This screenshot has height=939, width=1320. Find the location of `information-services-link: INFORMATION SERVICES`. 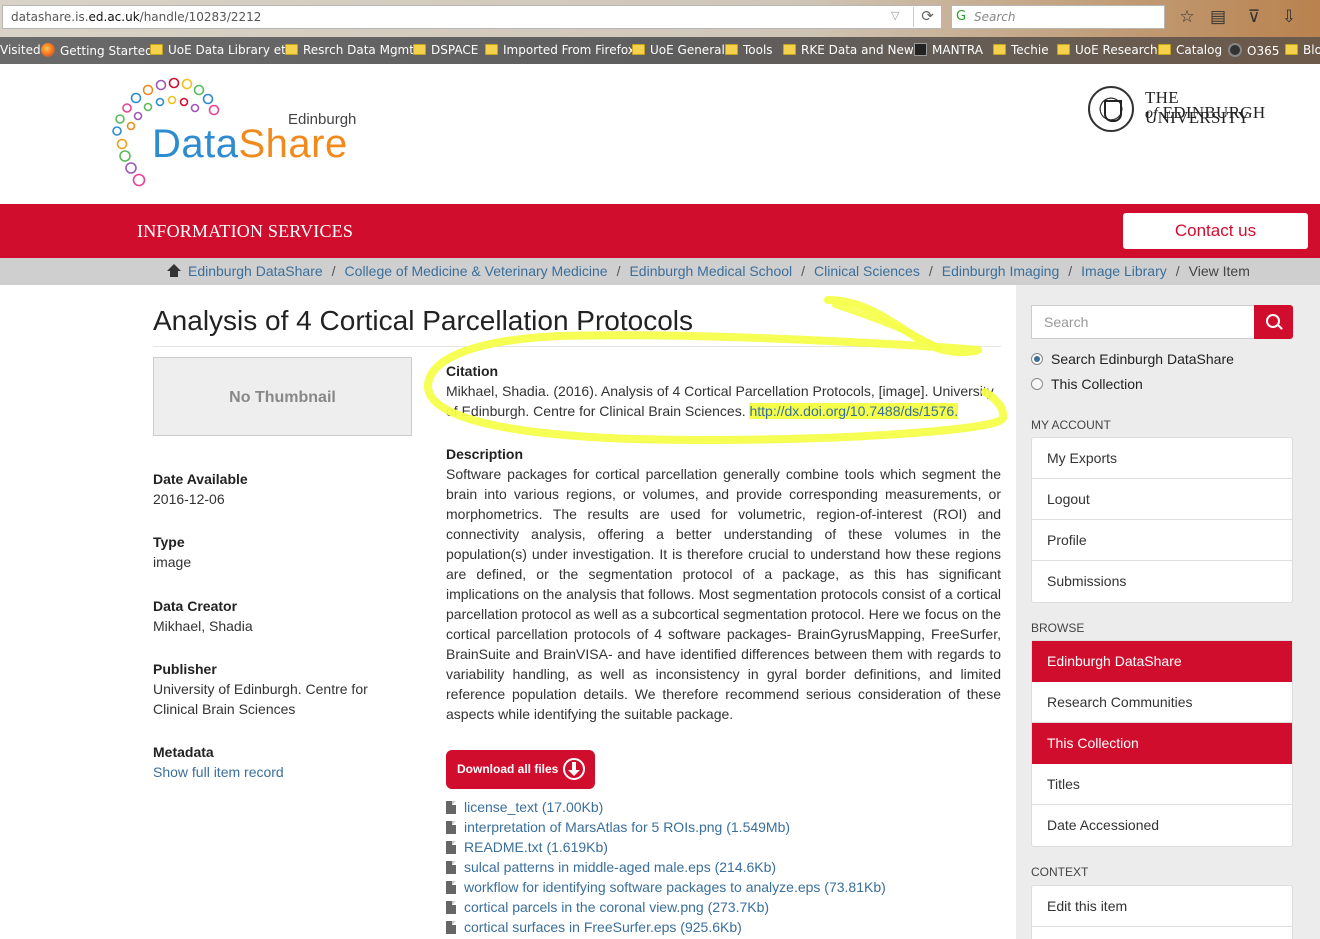

information-services-link: INFORMATION SERVICES is located at coordinates (245, 231).